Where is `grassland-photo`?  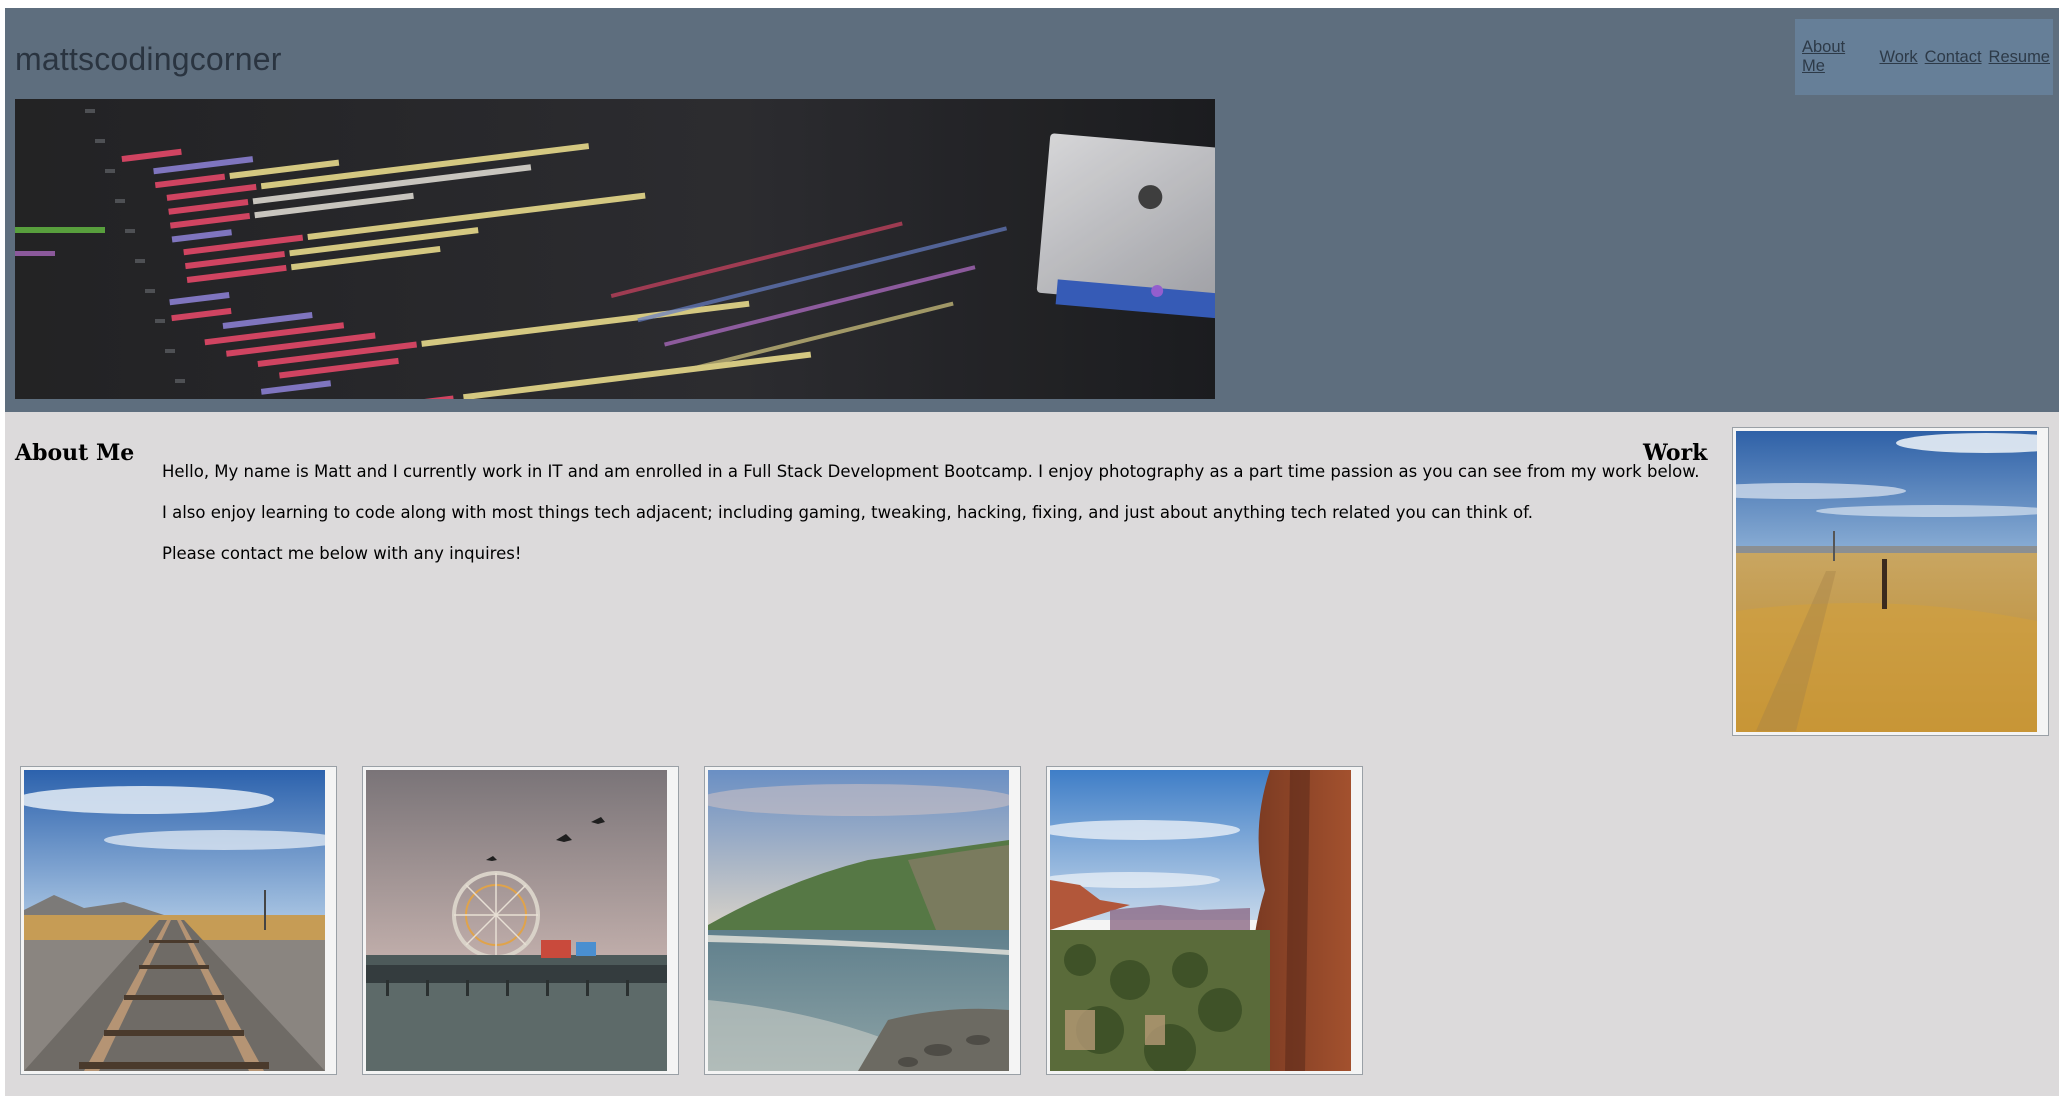
grassland-photo is located at coordinates (1886, 581).